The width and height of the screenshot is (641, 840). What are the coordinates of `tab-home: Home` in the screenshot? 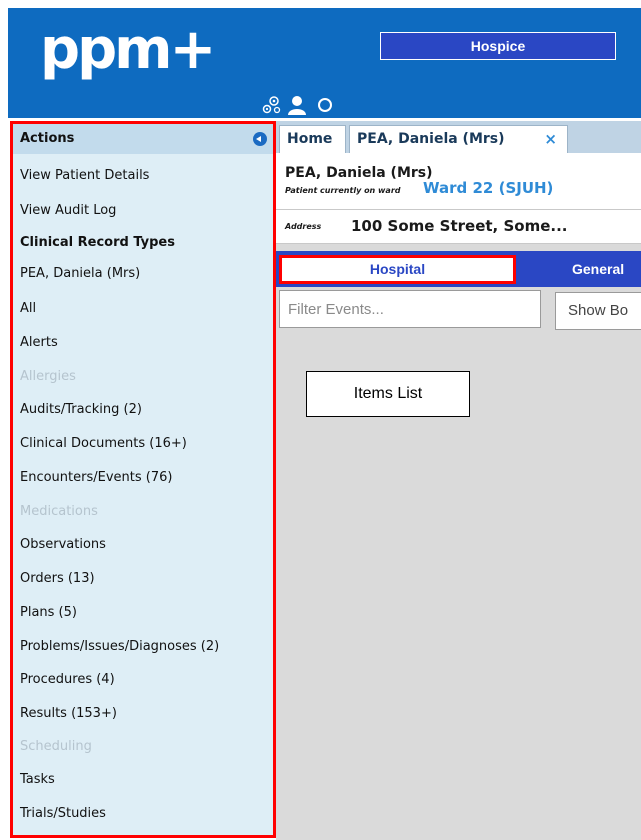 It's located at (312, 139).